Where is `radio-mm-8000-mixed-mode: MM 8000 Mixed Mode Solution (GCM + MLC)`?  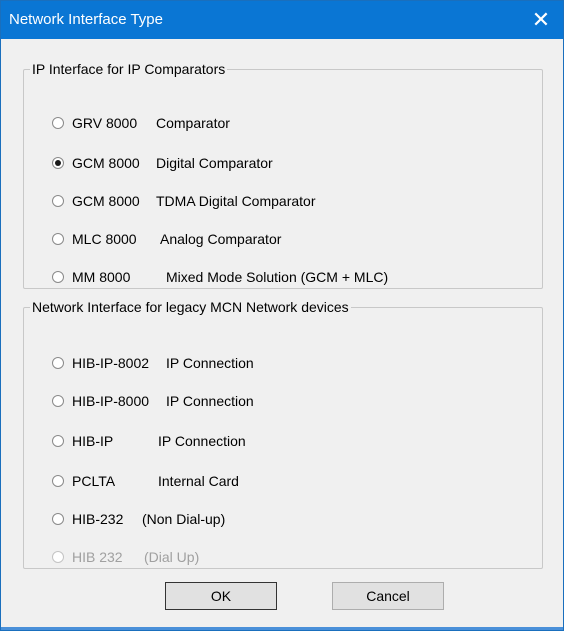 radio-mm-8000-mixed-mode: MM 8000 Mixed Mode Solution (GCM + MLC) is located at coordinates (220, 277).